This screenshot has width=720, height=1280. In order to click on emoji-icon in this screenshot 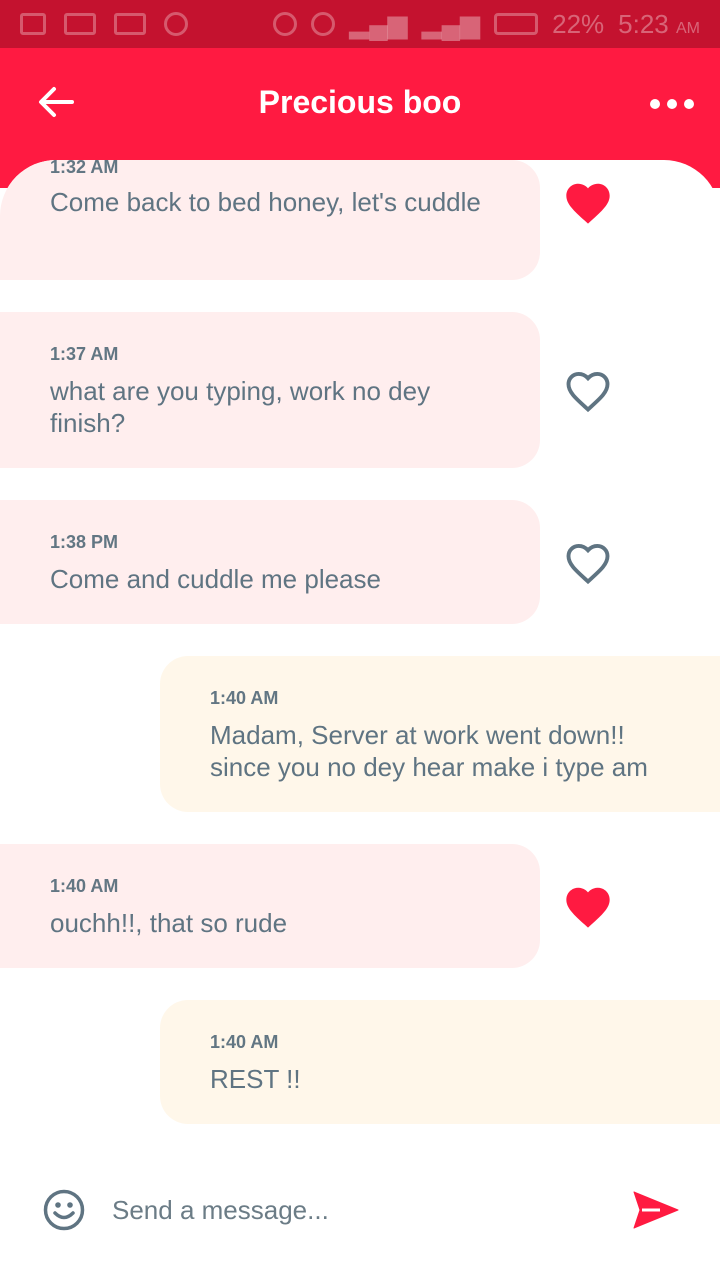, I will do `click(64, 1210)`.